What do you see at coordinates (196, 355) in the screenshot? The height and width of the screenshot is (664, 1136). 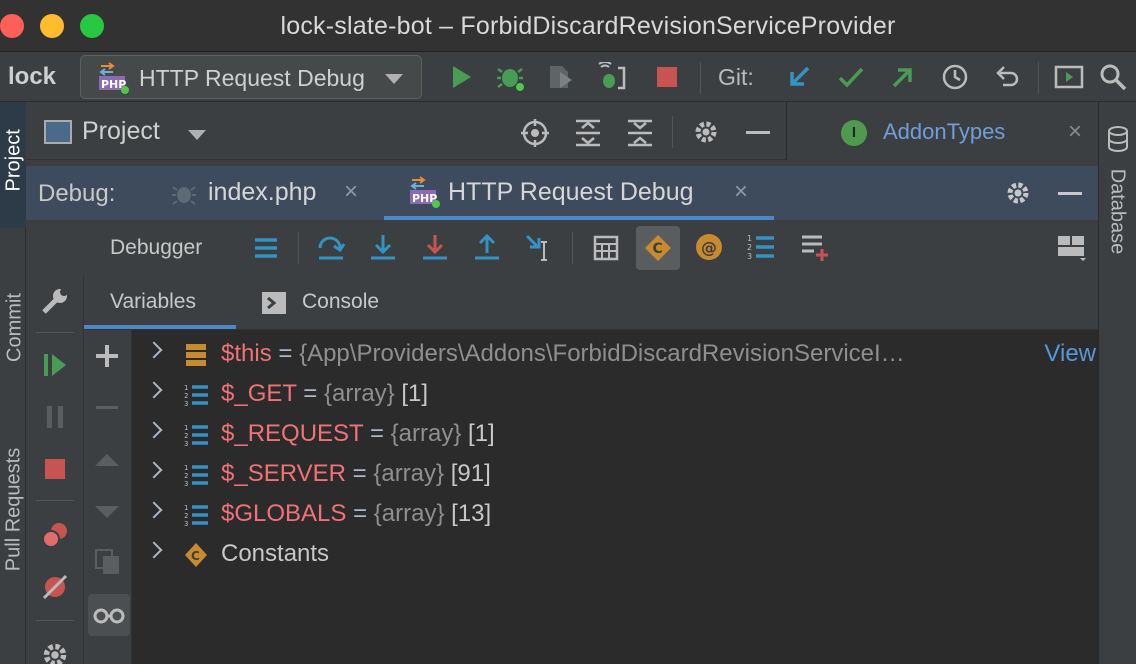 I see `object-icon` at bounding box center [196, 355].